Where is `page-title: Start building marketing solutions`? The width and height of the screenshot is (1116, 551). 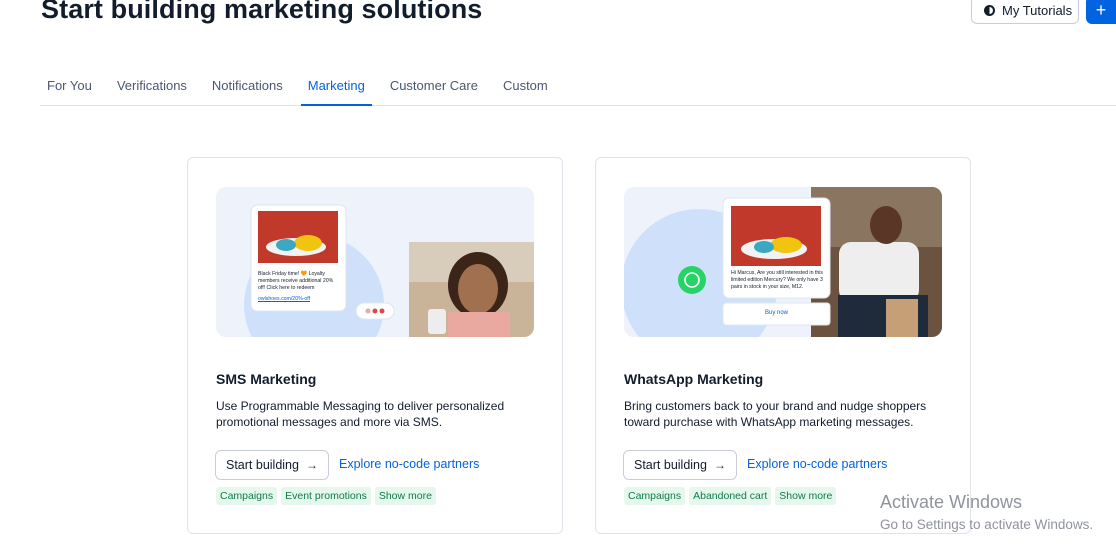
page-title: Start building marketing solutions is located at coordinates (262, 12).